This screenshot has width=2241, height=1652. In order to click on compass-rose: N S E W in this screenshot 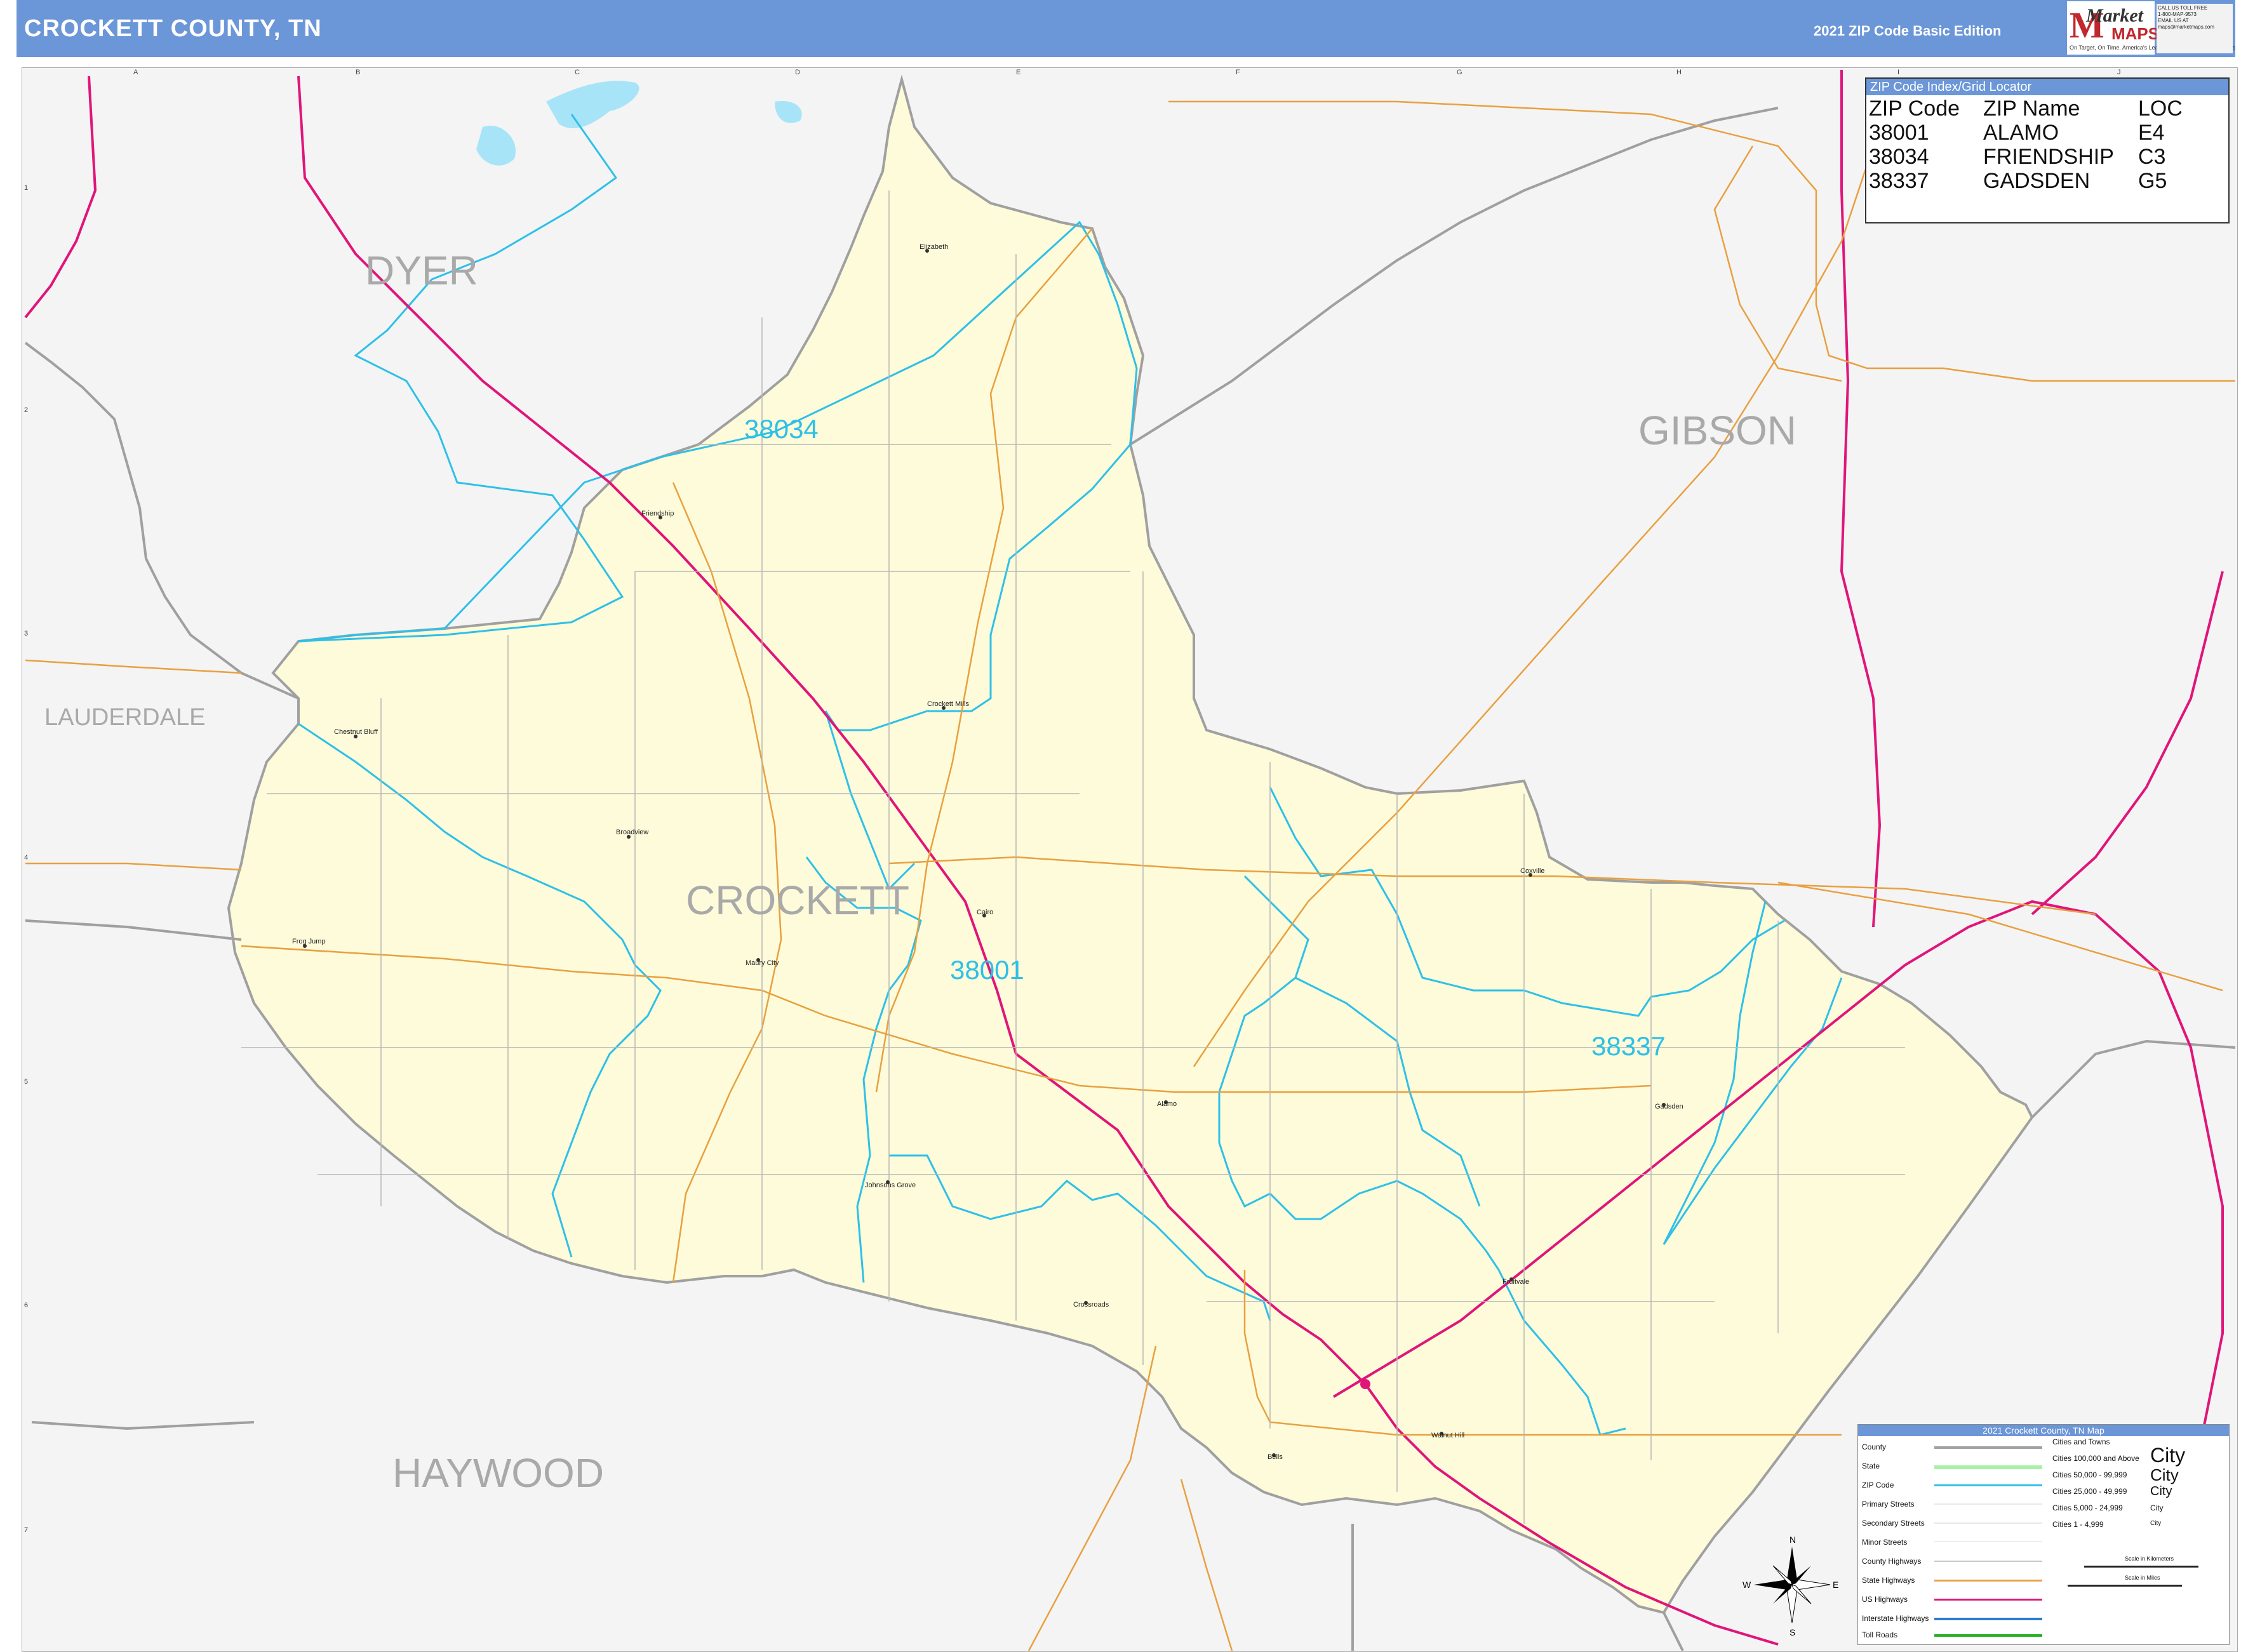, I will do `click(1790, 1586)`.